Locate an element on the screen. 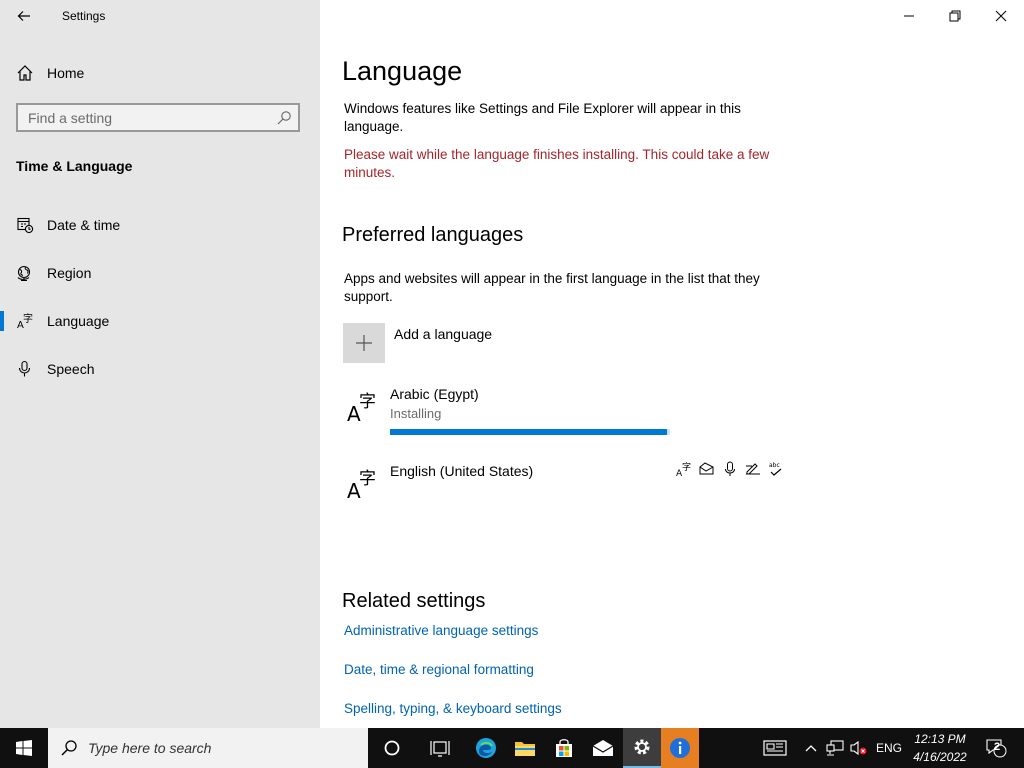  add-language-label: Add a language is located at coordinates (443, 334).